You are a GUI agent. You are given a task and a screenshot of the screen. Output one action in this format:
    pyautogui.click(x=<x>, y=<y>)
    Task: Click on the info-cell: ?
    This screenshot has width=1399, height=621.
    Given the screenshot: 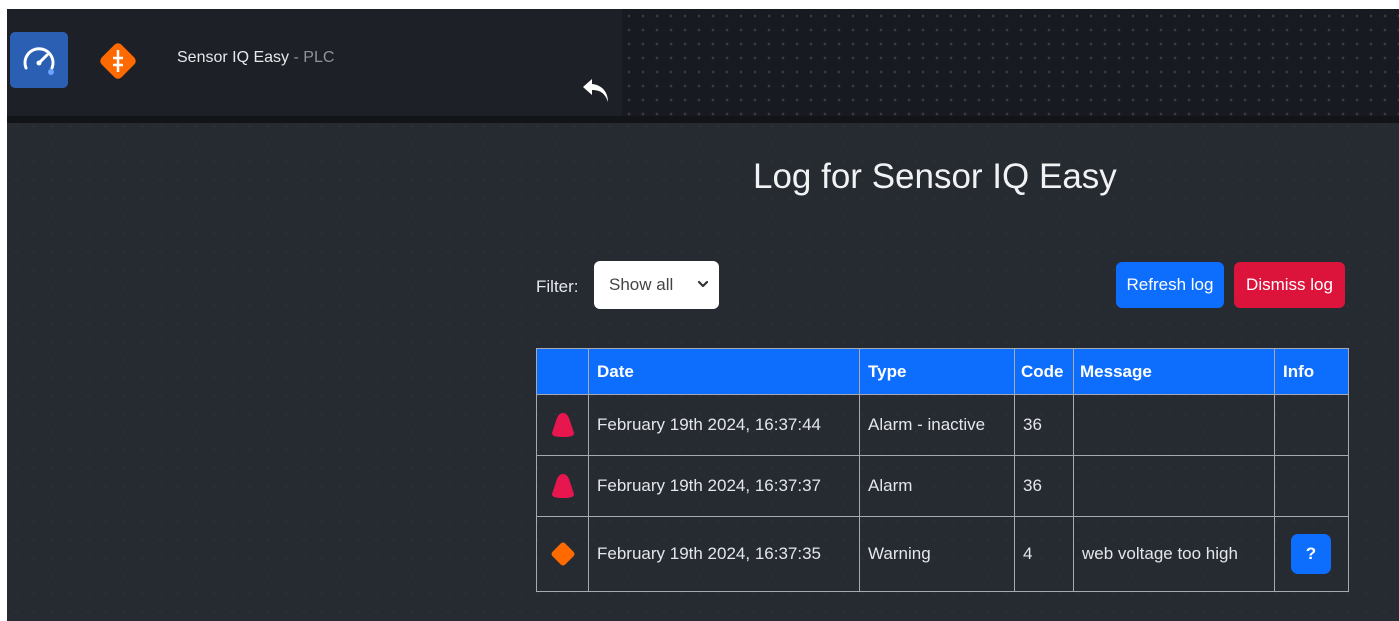 What is the action you would take?
    pyautogui.click(x=1311, y=554)
    